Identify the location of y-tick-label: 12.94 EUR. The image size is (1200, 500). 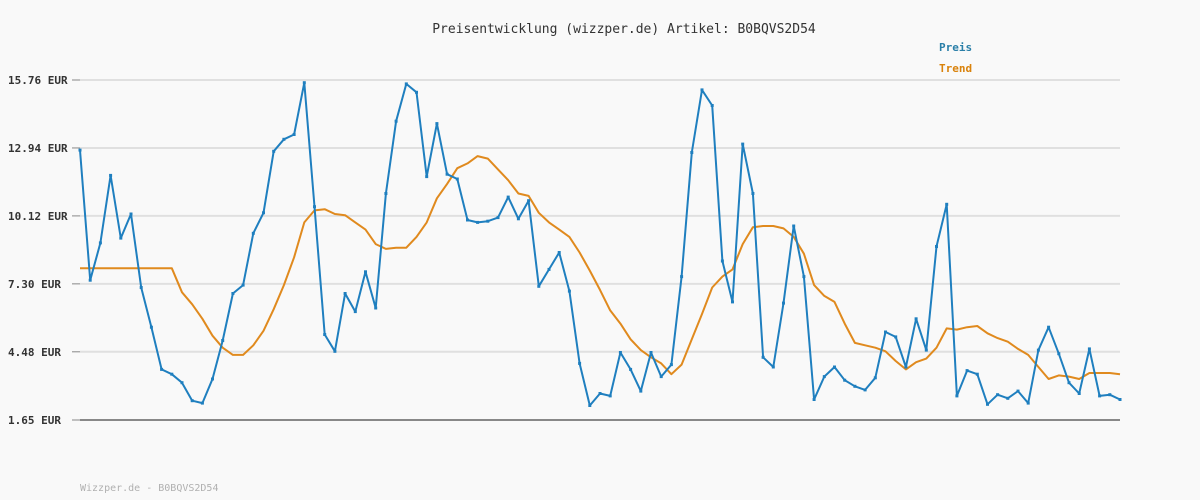
(38, 148).